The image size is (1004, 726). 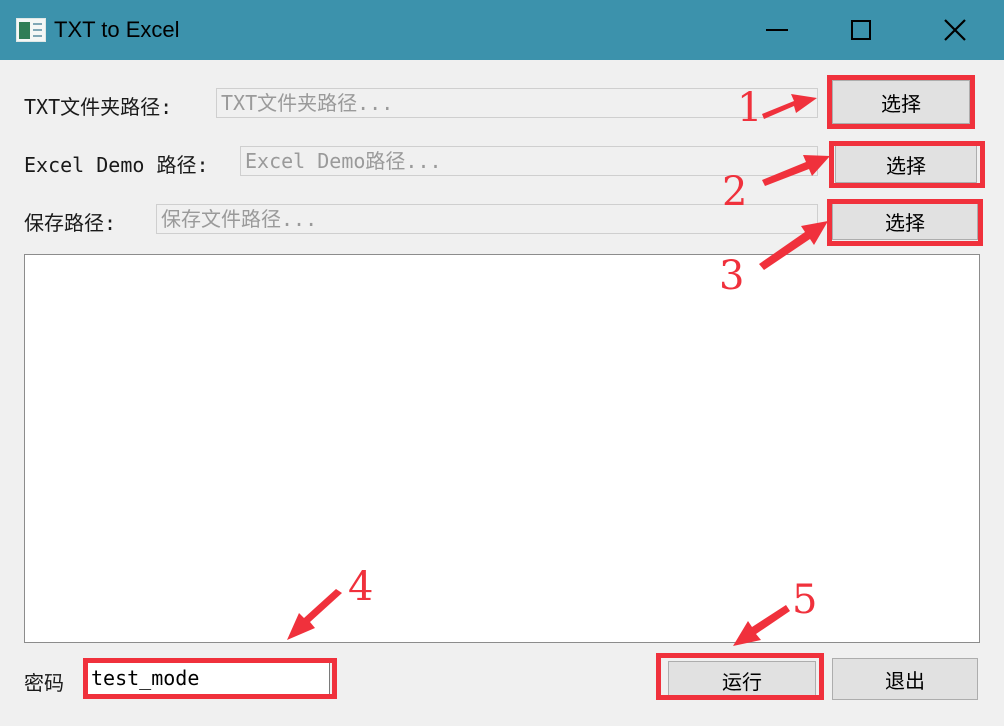 I want to click on close-button, so click(x=955, y=30).